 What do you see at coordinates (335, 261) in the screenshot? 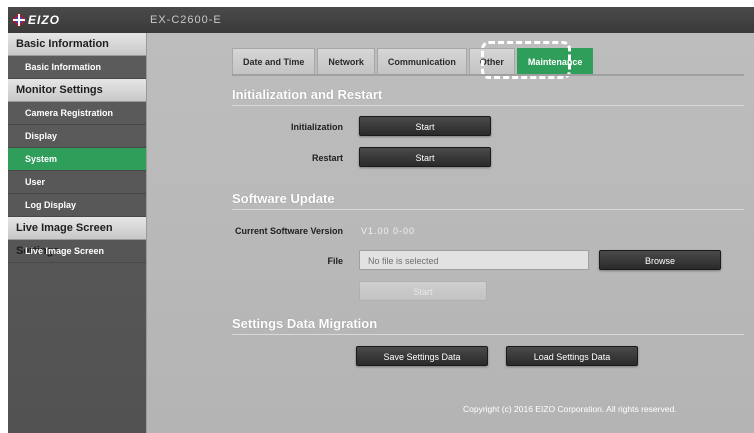
I see `file-label: File` at bounding box center [335, 261].